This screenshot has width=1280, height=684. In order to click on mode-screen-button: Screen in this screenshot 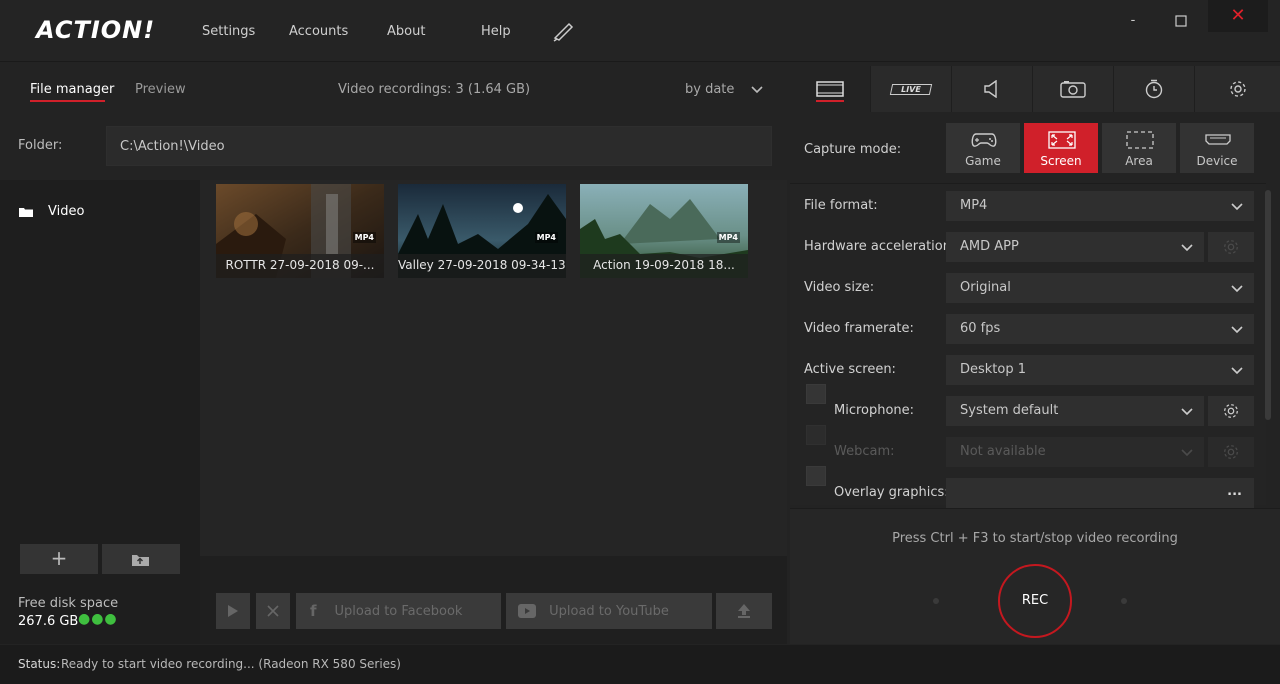, I will do `click(1061, 148)`.